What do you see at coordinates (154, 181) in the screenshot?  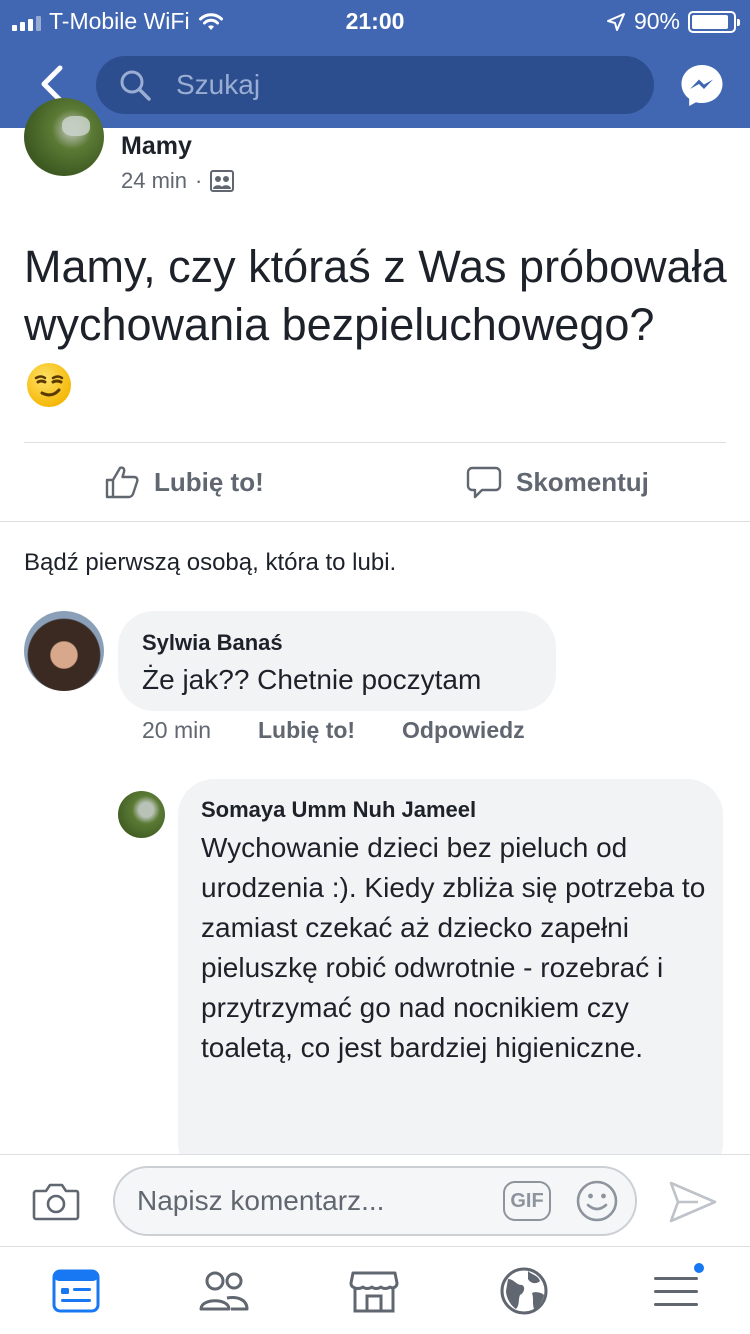 I see `post-time: 24 min` at bounding box center [154, 181].